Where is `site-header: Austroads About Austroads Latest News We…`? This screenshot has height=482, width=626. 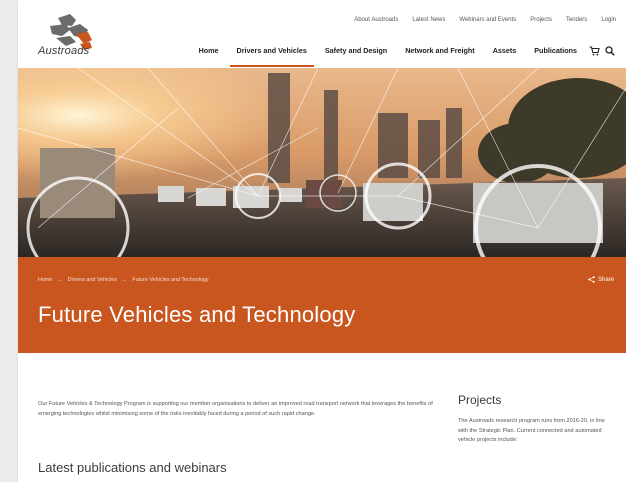
site-header: Austroads About Austroads Latest News We… is located at coordinates (322, 34).